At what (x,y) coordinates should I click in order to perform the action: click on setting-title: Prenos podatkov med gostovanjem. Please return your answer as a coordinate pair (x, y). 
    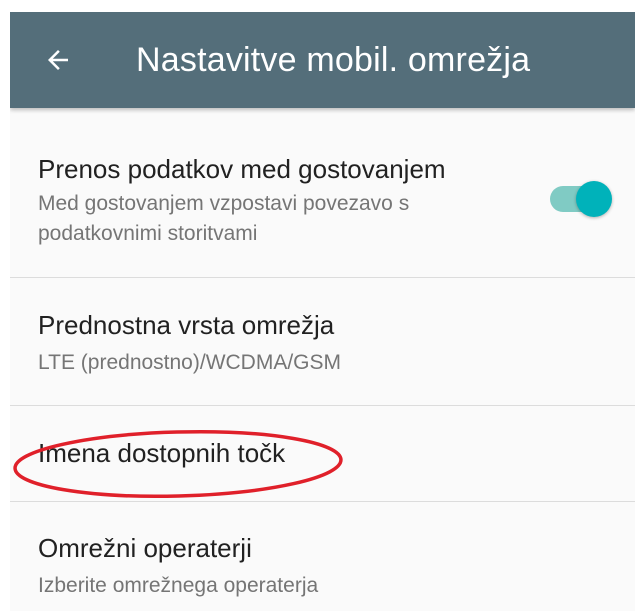
    Looking at the image, I should click on (242, 169).